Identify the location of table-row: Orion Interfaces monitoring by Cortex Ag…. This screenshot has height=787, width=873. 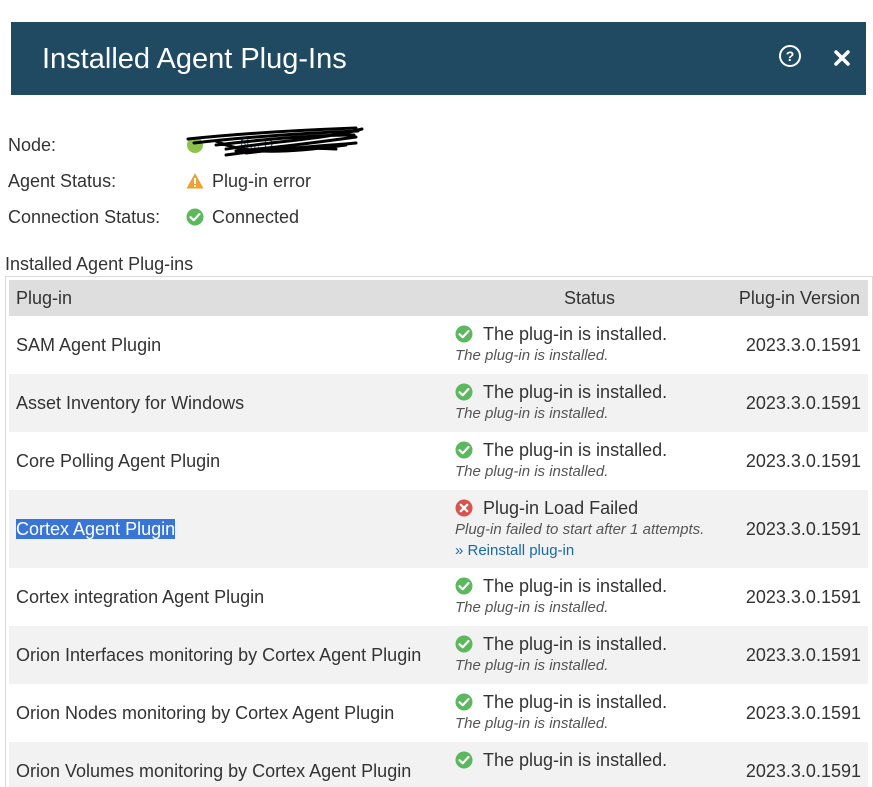
(438, 655).